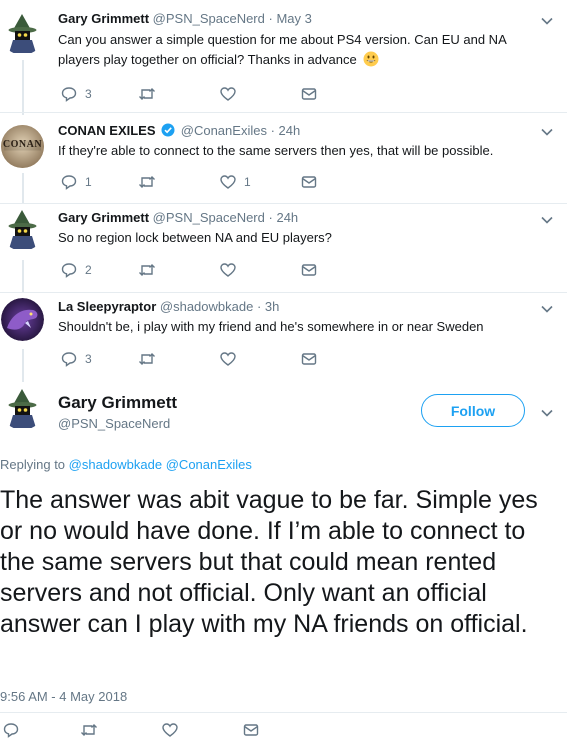  I want to click on replying-to: Replying to @shadowbkade @ConanExiles, so click(126, 464).